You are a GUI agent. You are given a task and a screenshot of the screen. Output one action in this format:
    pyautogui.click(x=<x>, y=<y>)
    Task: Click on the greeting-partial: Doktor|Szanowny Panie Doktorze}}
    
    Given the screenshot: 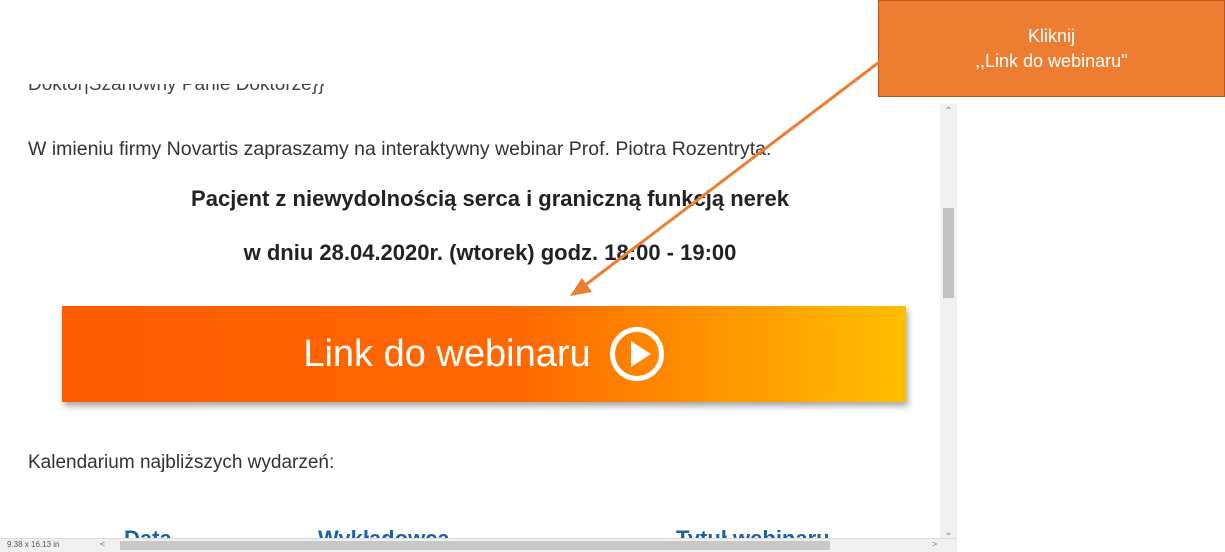 What is the action you would take?
    pyautogui.click(x=176, y=89)
    